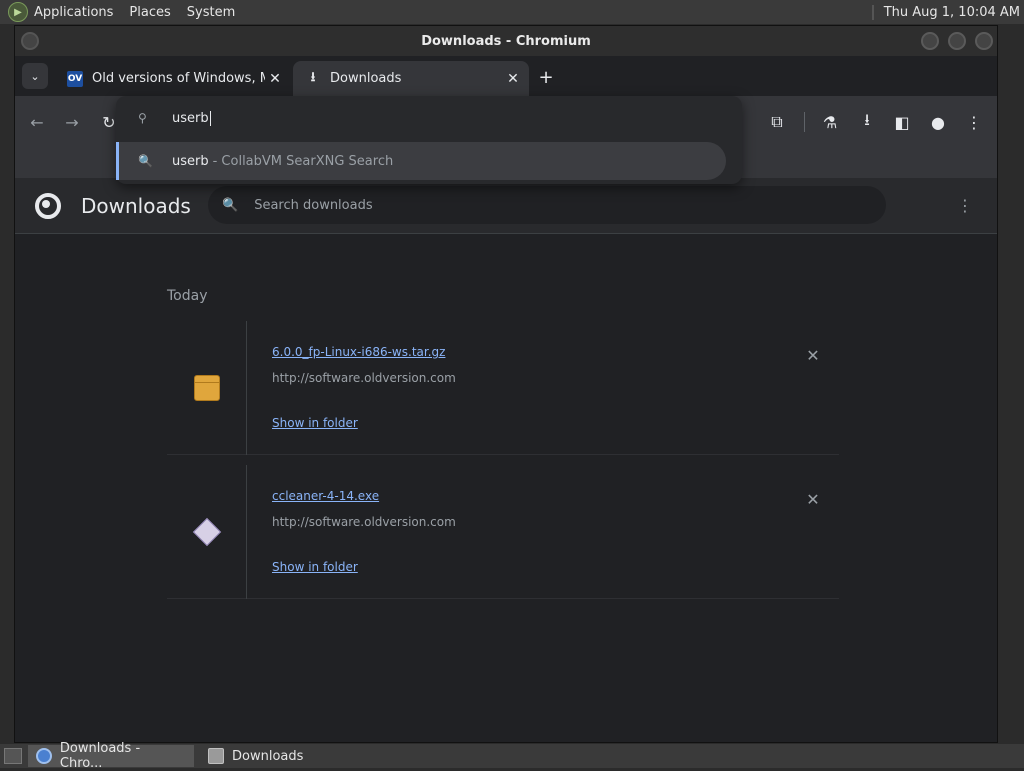 Image resolution: width=1024 pixels, height=771 pixels. Describe the element at coordinates (72, 122) in the screenshot. I see `forward-button: →` at that location.